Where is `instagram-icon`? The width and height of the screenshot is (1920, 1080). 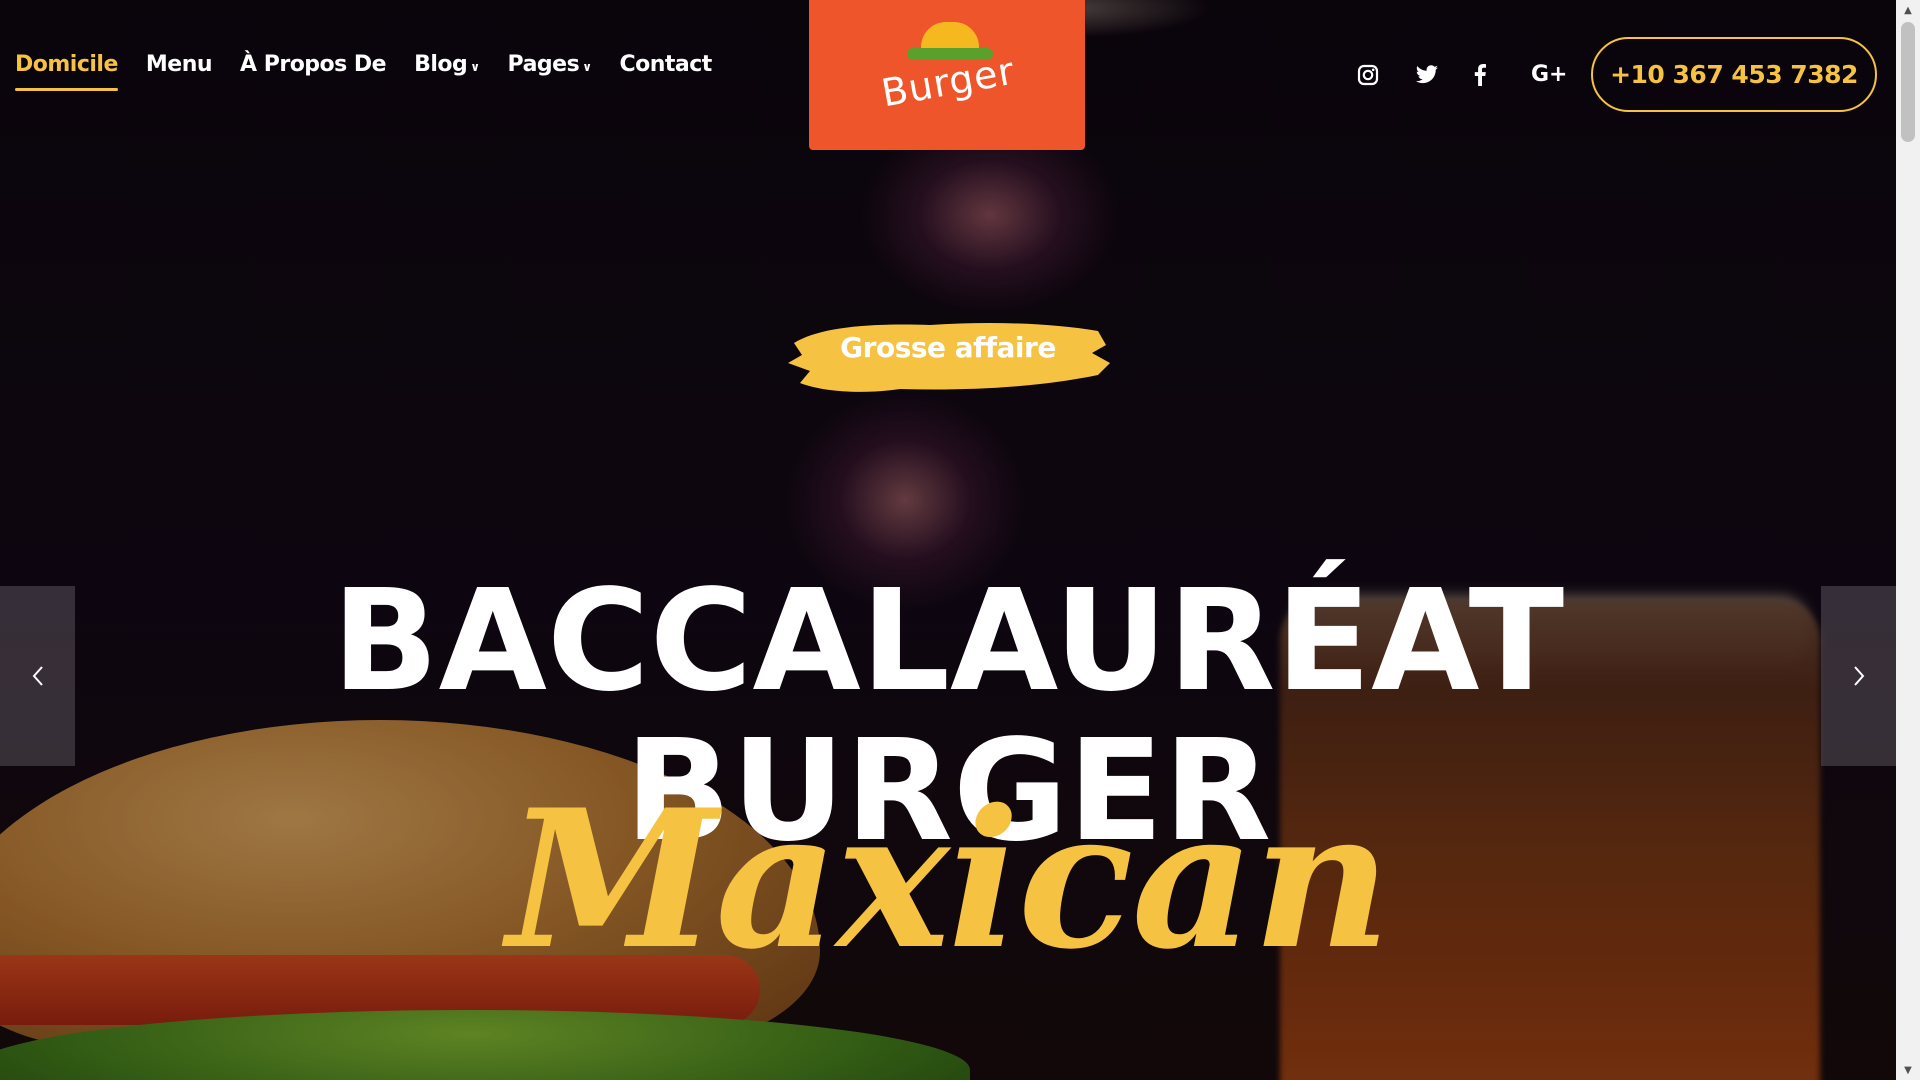 instagram-icon is located at coordinates (1371, 75).